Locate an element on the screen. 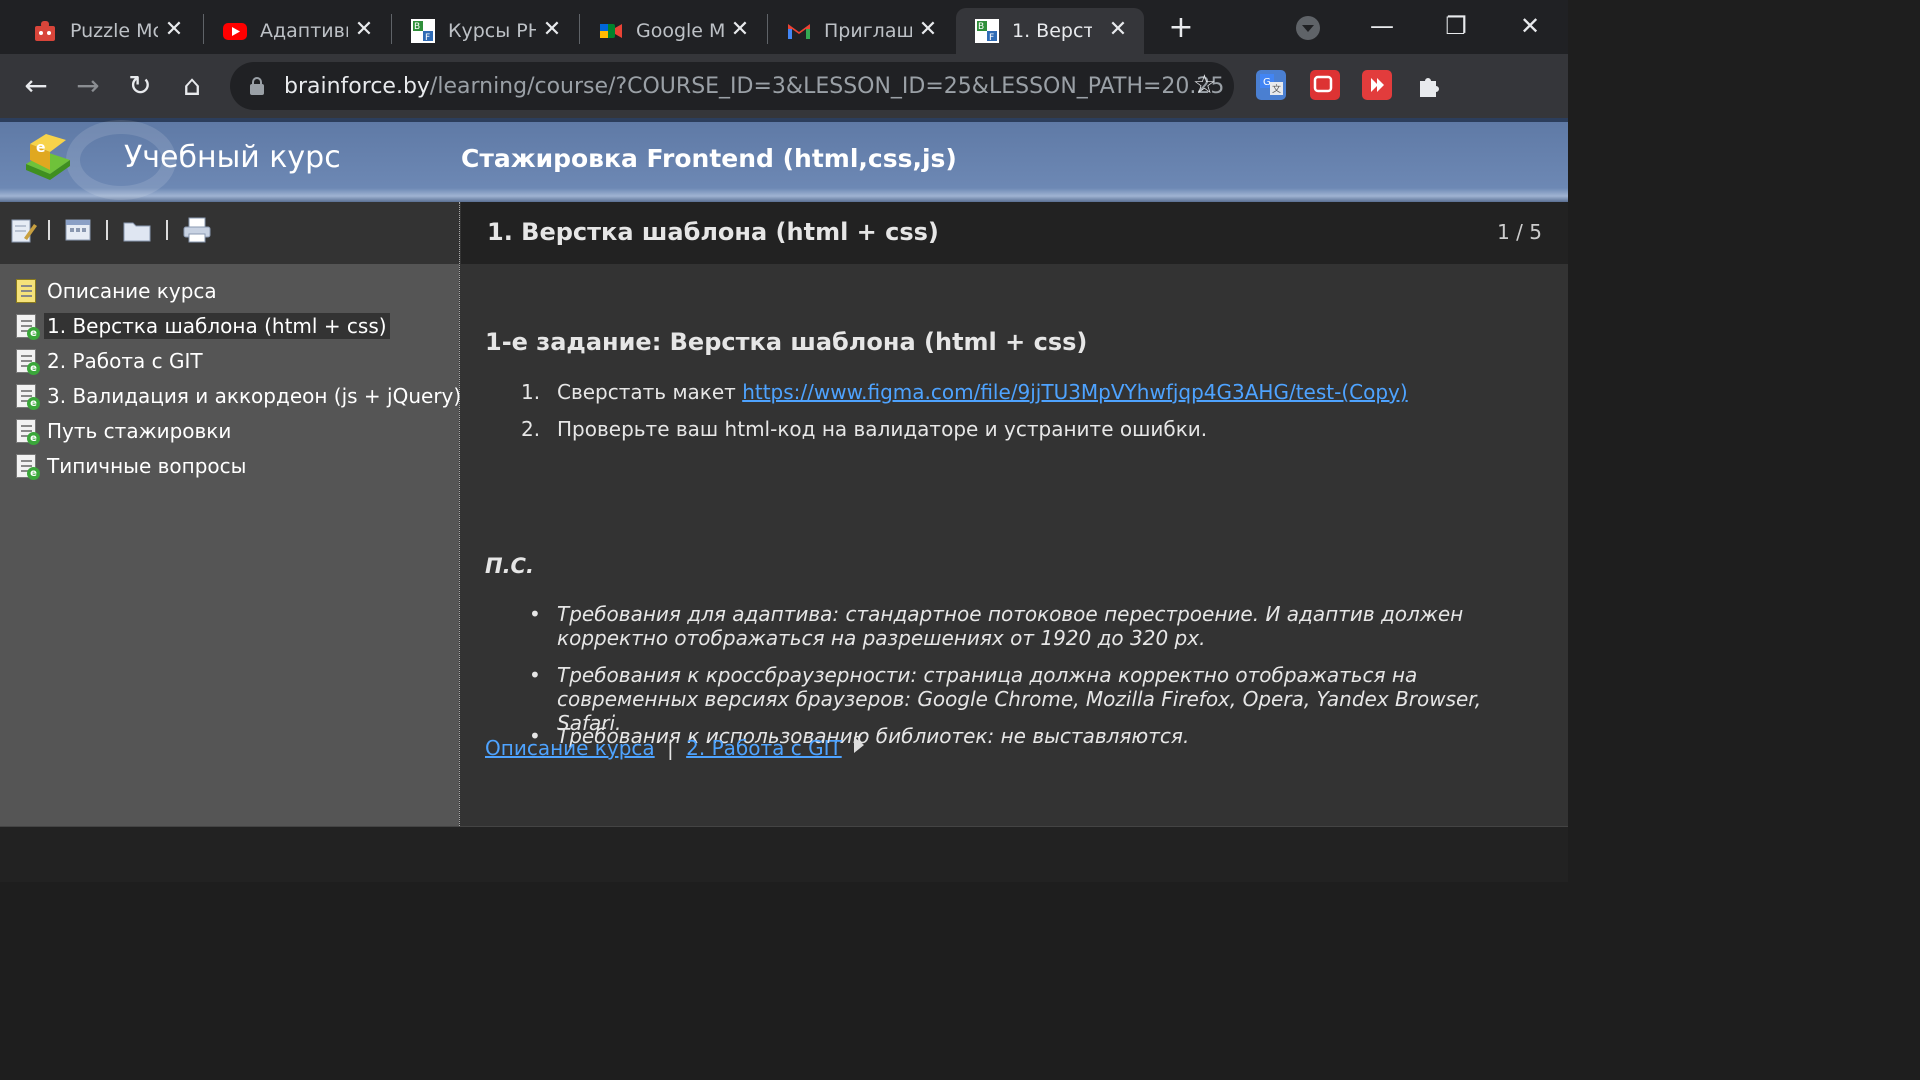 The height and width of the screenshot is (1080, 1920). lesson-header: 1. Верстка шаблона (html + css) 1 / 5 is located at coordinates (1014, 233).